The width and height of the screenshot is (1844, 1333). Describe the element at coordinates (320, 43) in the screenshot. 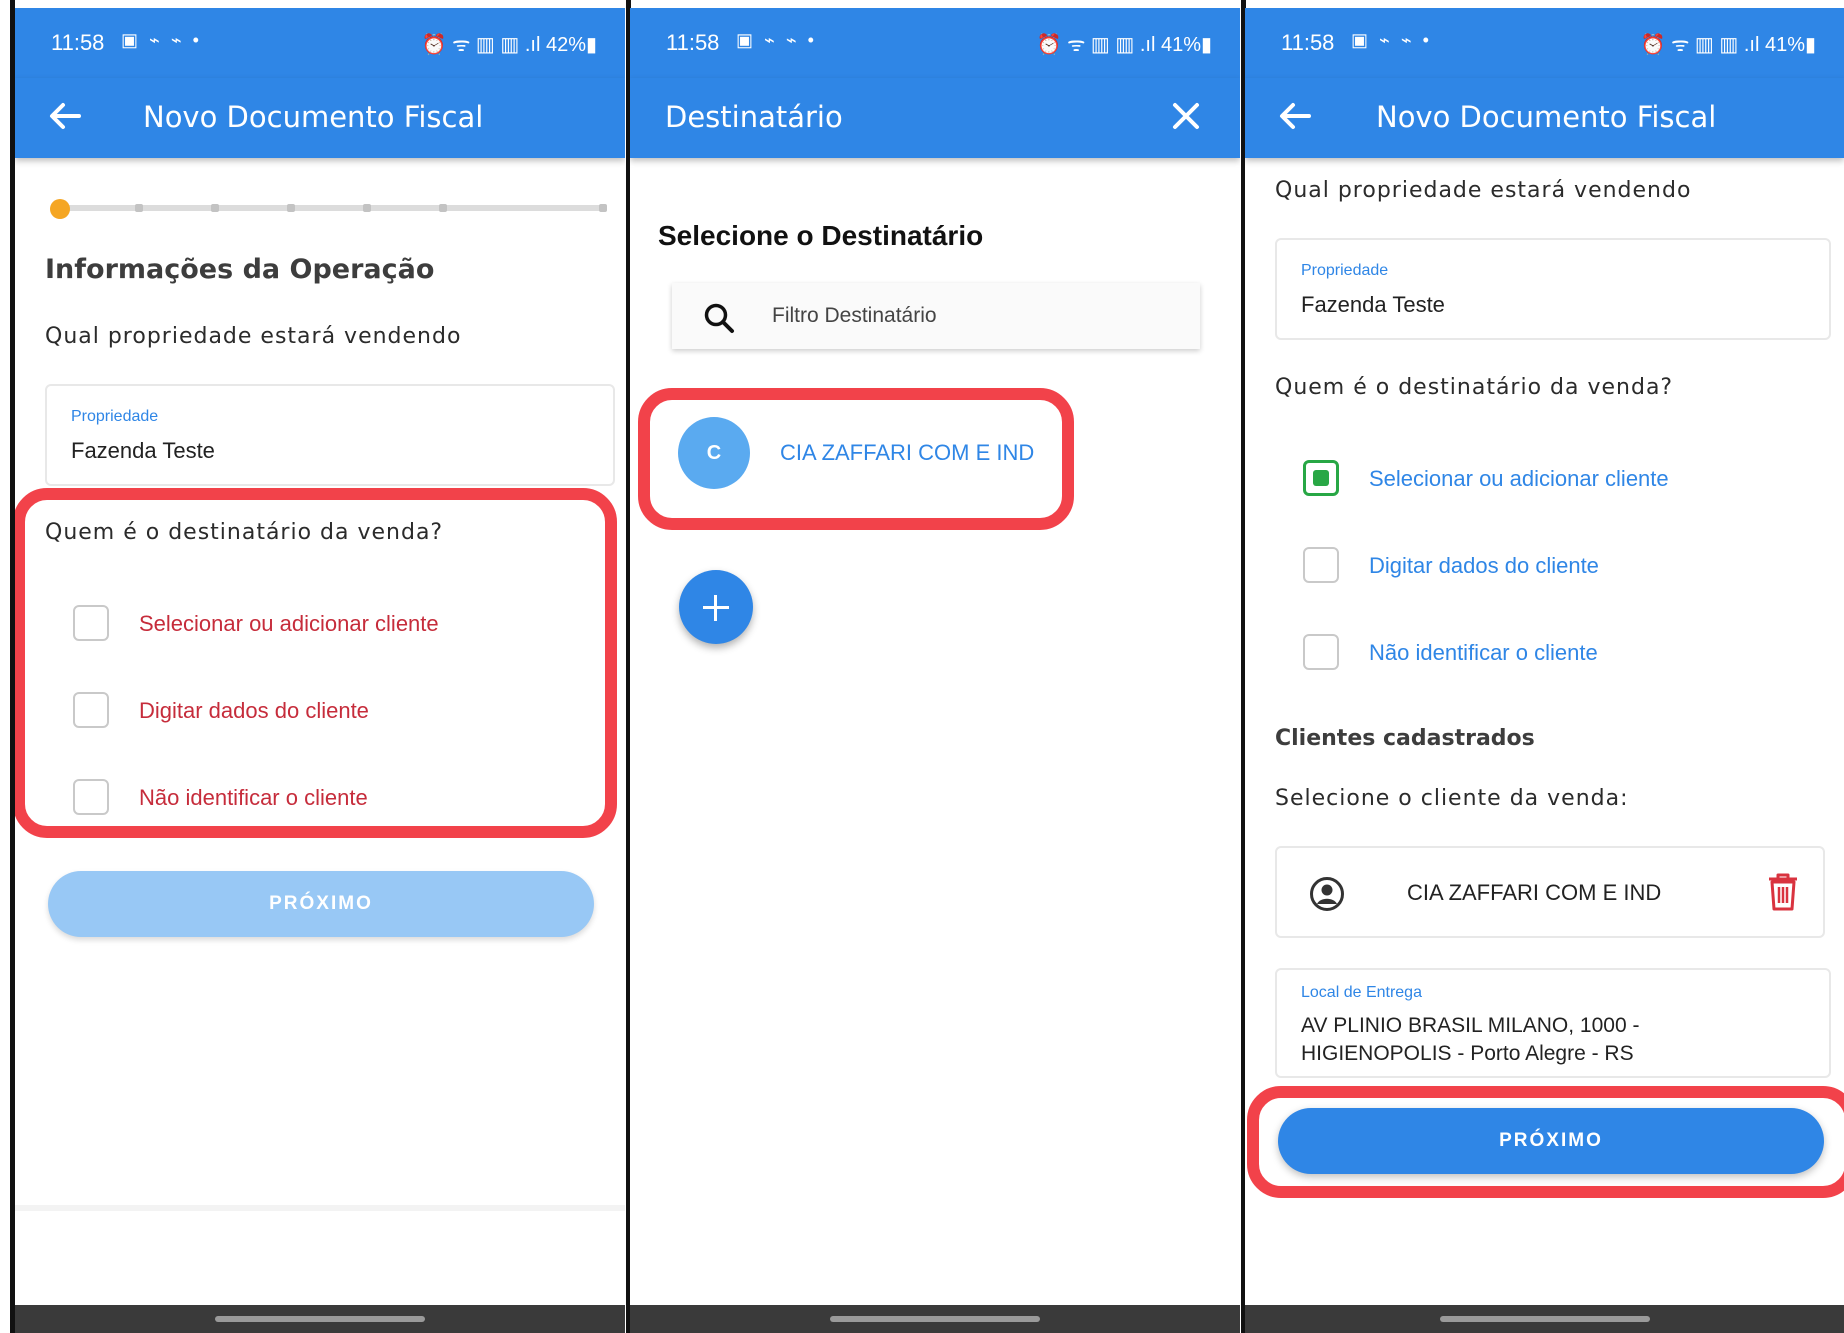

I see `status-bar: 11:58 ▣ ⌁ ⌁ • ⏰ ᯤ ▥ ▥ .ıl 42%▮` at that location.